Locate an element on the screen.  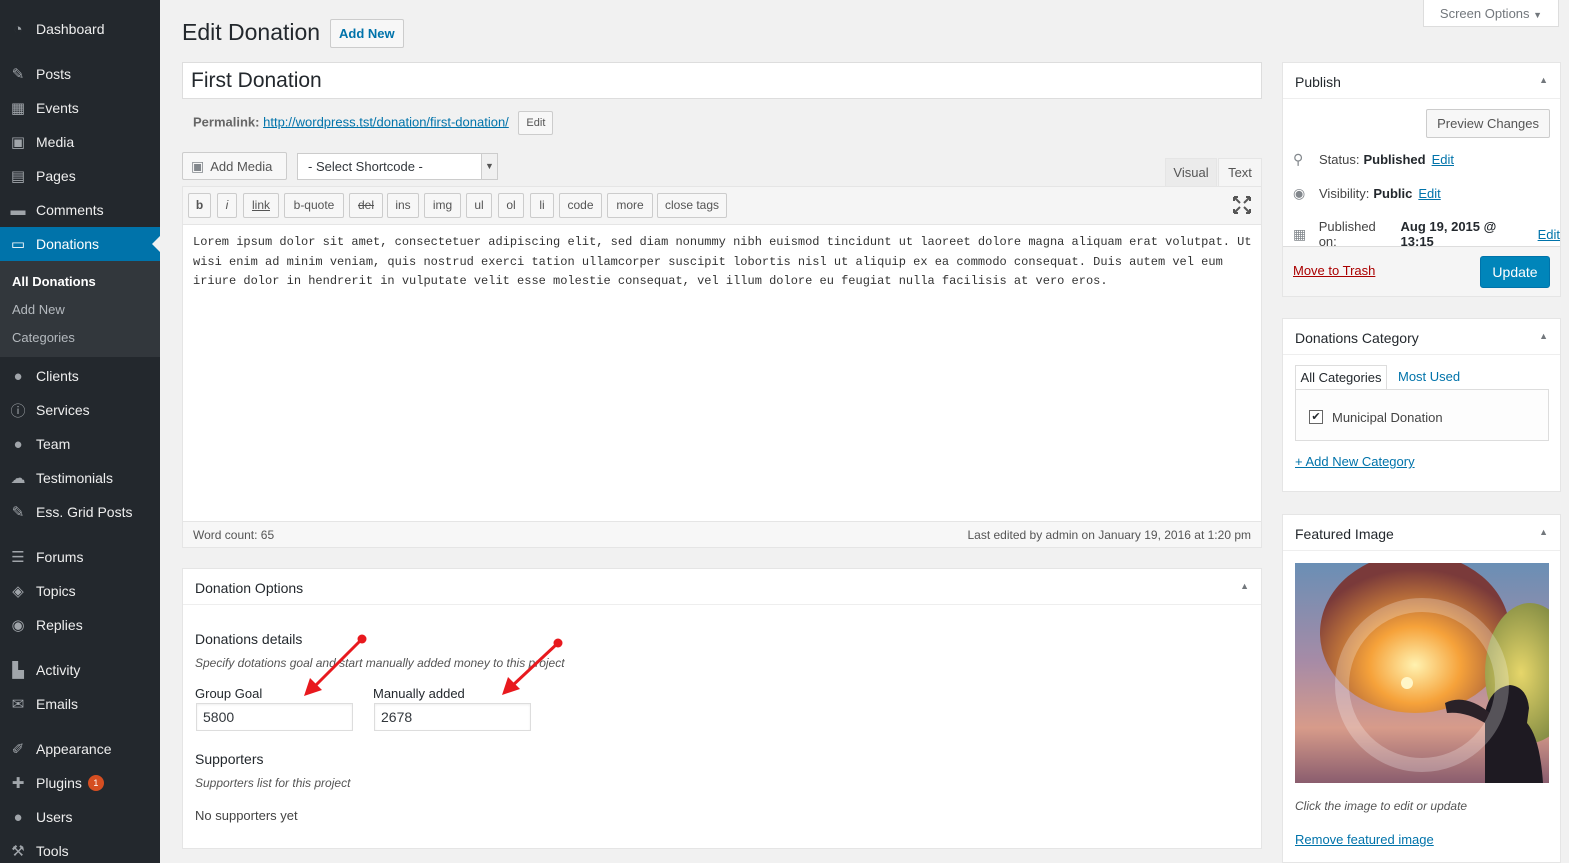
submenu-all-donations: All Donations is located at coordinates (54, 281).